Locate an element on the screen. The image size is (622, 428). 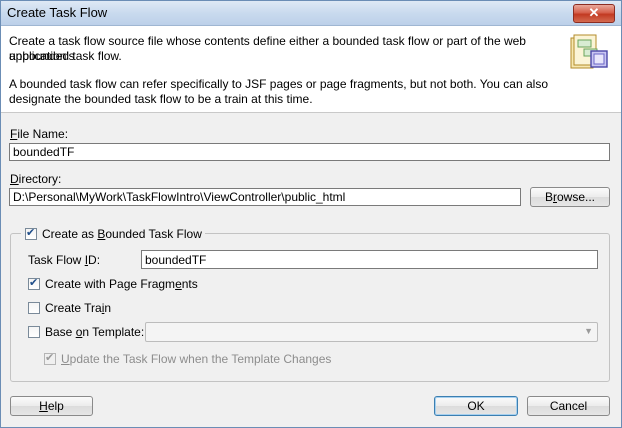
close-icon: ✕ is located at coordinates (594, 12).